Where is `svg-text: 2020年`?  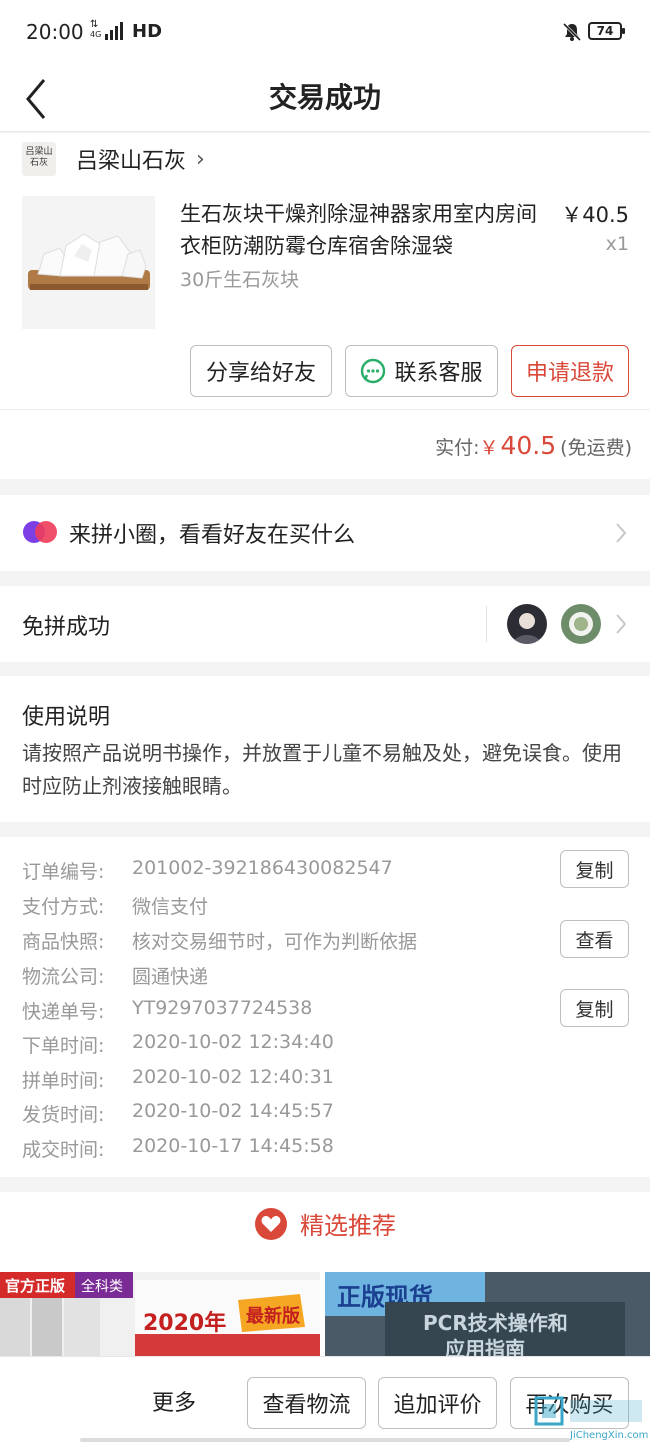 svg-text: 2020年 is located at coordinates (184, 1323).